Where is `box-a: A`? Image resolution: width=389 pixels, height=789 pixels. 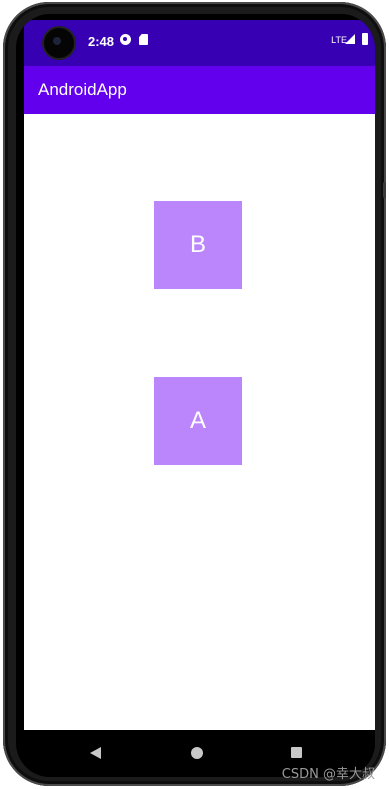 box-a: A is located at coordinates (198, 421).